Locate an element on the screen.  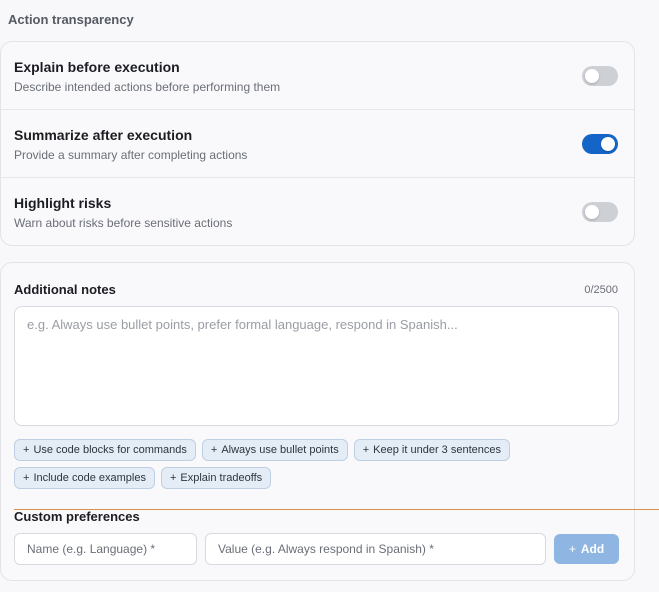
chip-label: Use code blocks for commands is located at coordinates (110, 450).